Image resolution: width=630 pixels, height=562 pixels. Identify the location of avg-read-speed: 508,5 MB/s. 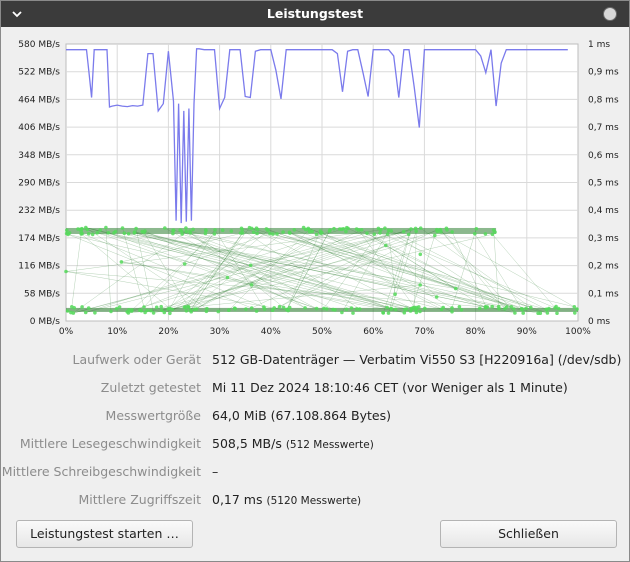
(247, 443).